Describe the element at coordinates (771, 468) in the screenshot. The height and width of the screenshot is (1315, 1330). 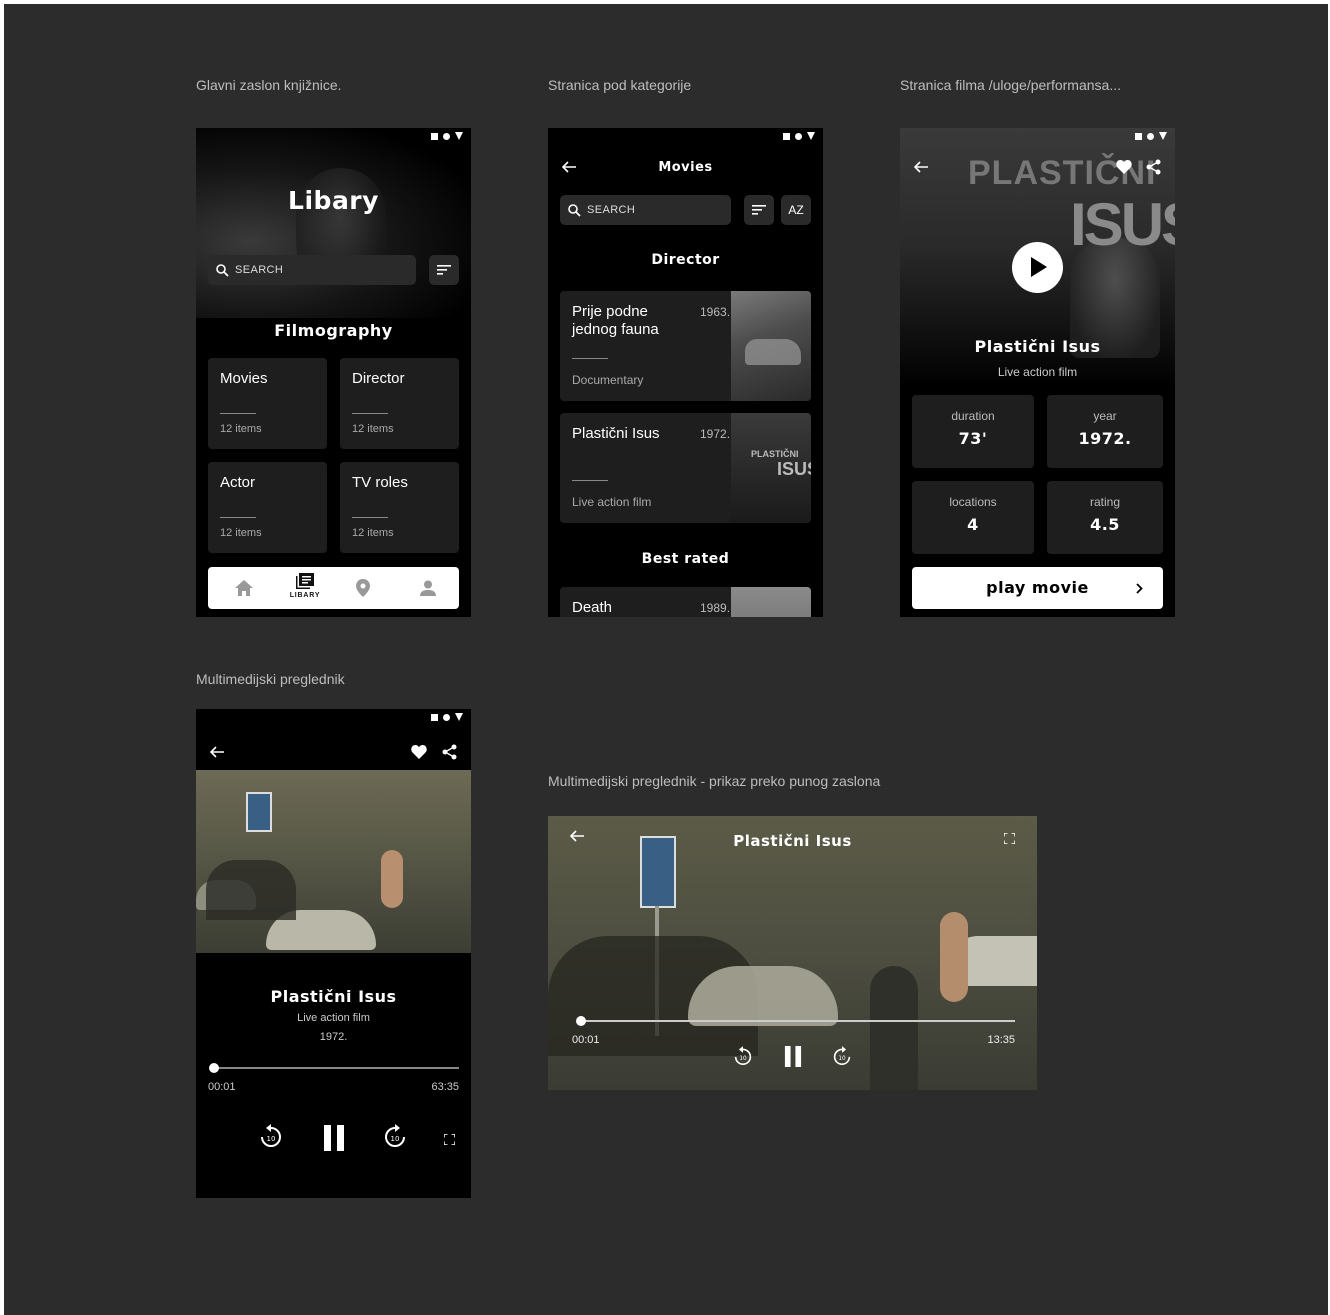
I see `movie-thumbnail: PLASTIČNI ISUS` at that location.